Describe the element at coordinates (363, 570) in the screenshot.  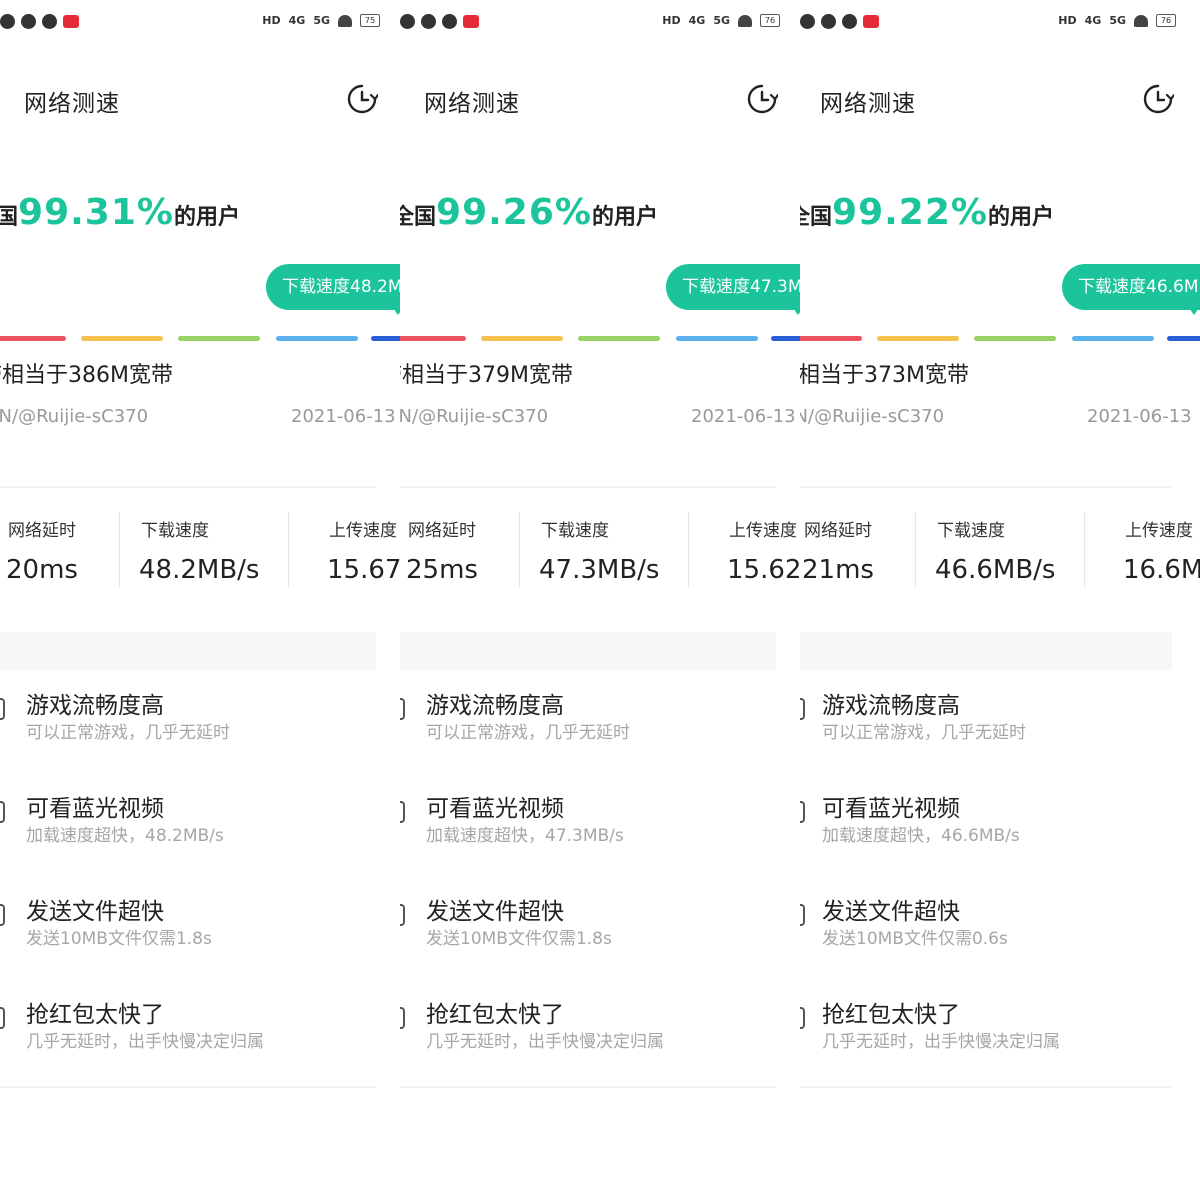
I see `stat-value: 15.67MB/s` at that location.